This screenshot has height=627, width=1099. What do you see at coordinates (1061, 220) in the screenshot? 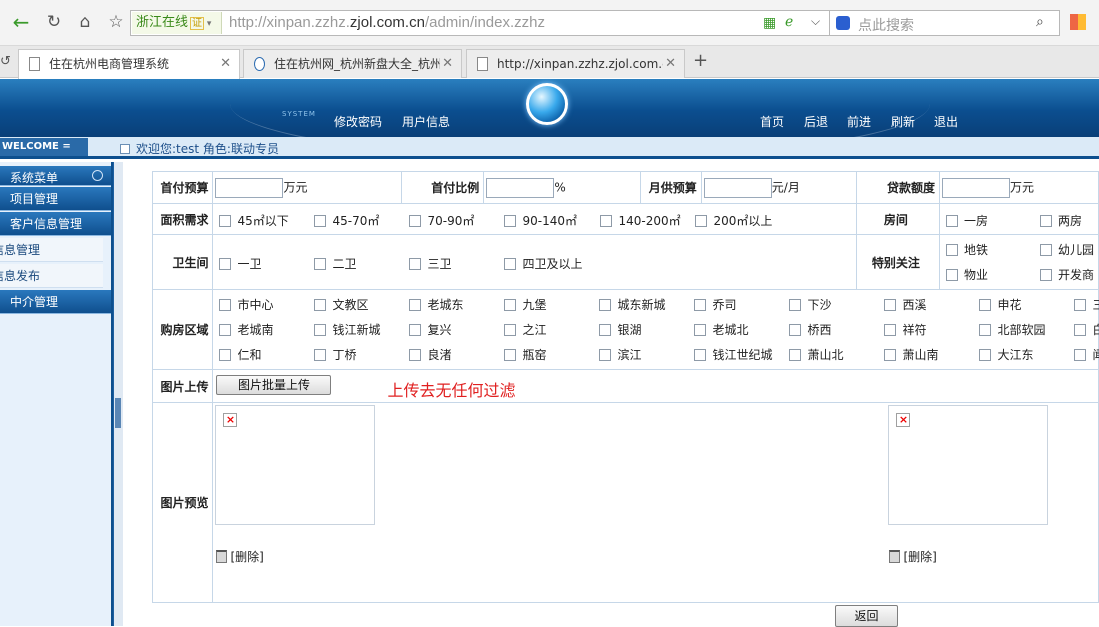
I see `rooms-option: 两房` at bounding box center [1061, 220].